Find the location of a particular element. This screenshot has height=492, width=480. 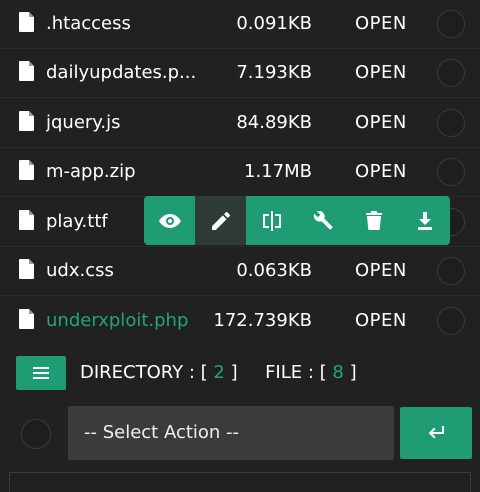

hamburger-icon is located at coordinates (41, 373).